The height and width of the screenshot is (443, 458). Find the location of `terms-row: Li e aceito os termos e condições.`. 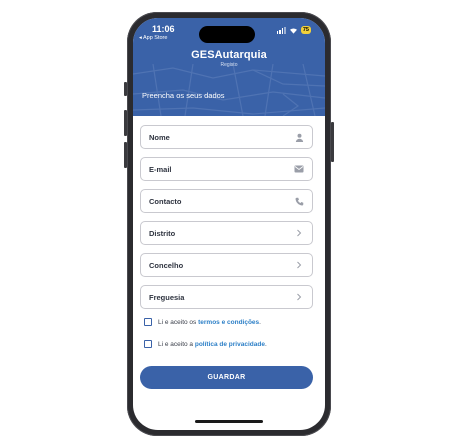

terms-row: Li e aceito os termos e condições. is located at coordinates (202, 322).